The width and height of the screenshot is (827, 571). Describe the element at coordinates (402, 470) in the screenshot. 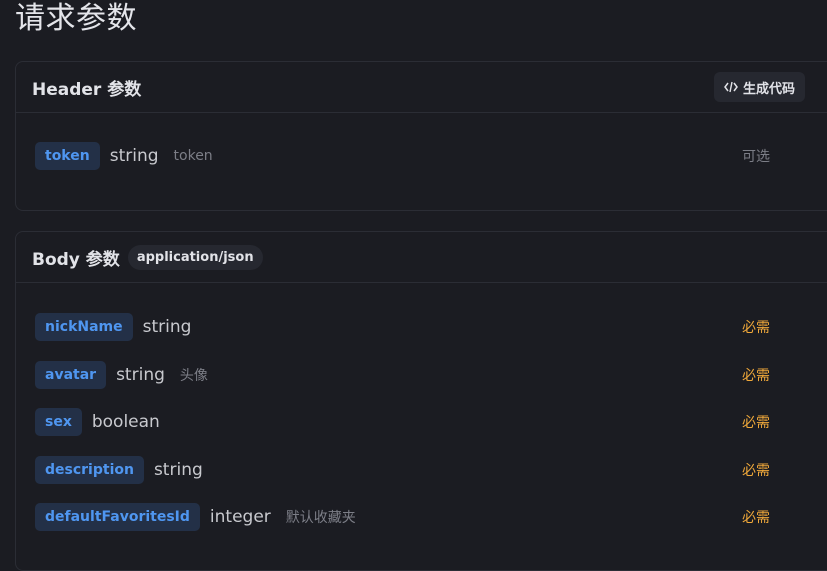

I see `param-row-description: description string 必需` at that location.